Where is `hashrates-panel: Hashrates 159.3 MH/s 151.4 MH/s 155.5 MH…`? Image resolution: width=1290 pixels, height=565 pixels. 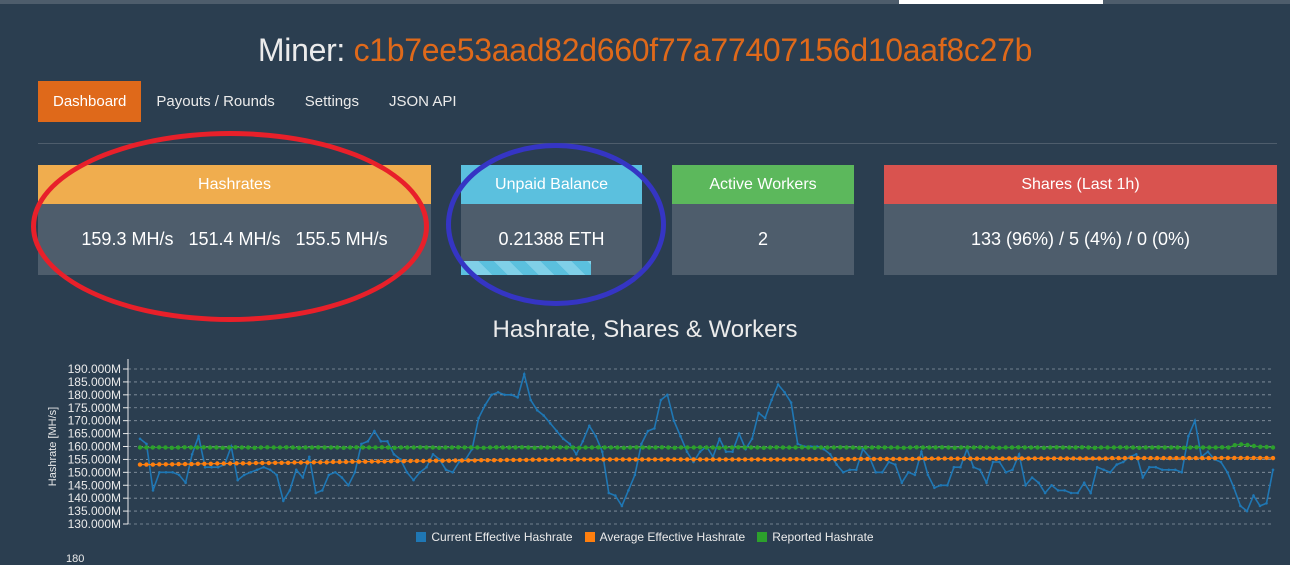
hashrates-panel: Hashrates 159.3 MH/s 151.4 MH/s 155.5 MH… is located at coordinates (234, 220).